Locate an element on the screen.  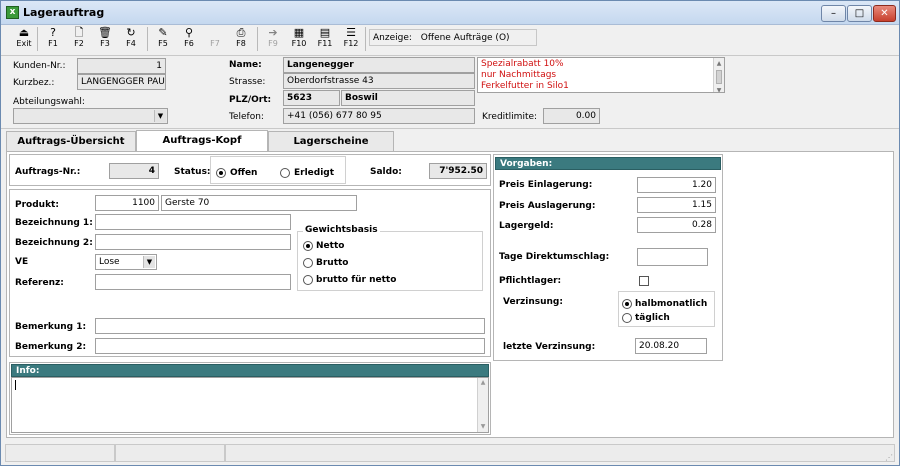
toolbar-button-f12: ☰ F12 is located at coordinates (351, 39).